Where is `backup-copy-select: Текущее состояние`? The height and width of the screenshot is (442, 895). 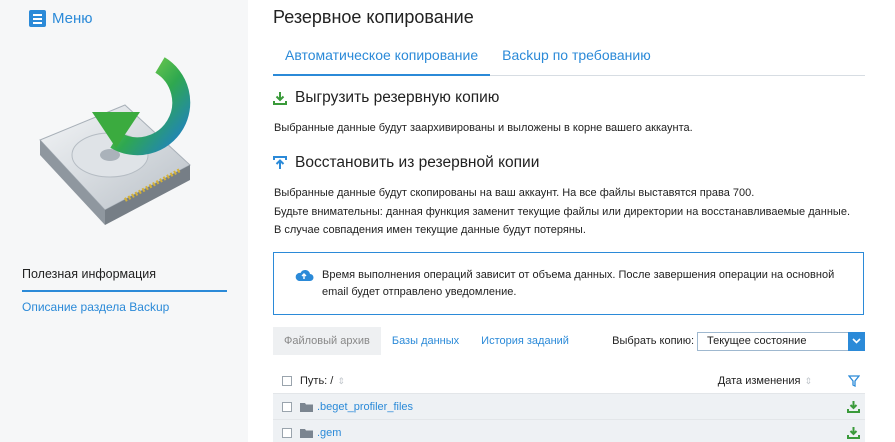
backup-copy-select: Текущее состояние is located at coordinates (781, 341).